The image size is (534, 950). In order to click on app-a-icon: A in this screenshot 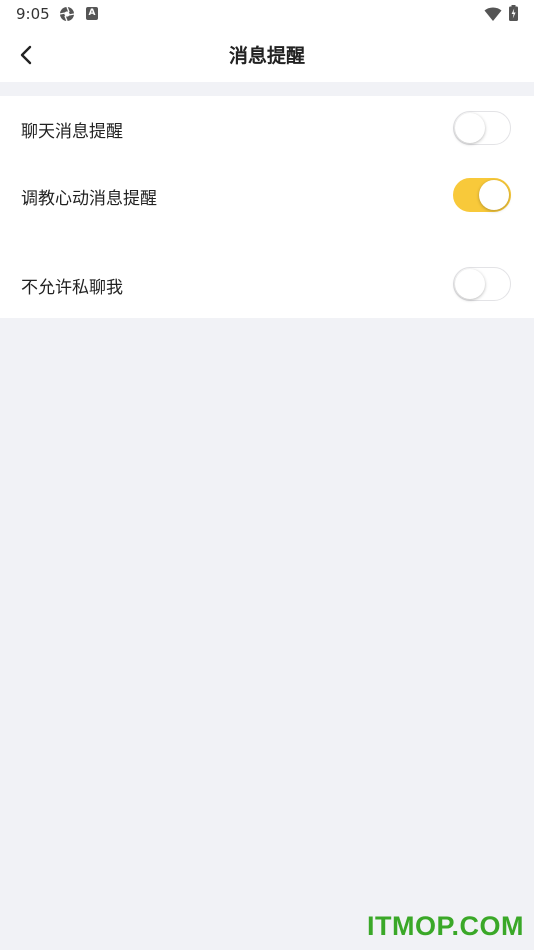, I will do `click(92, 13)`.